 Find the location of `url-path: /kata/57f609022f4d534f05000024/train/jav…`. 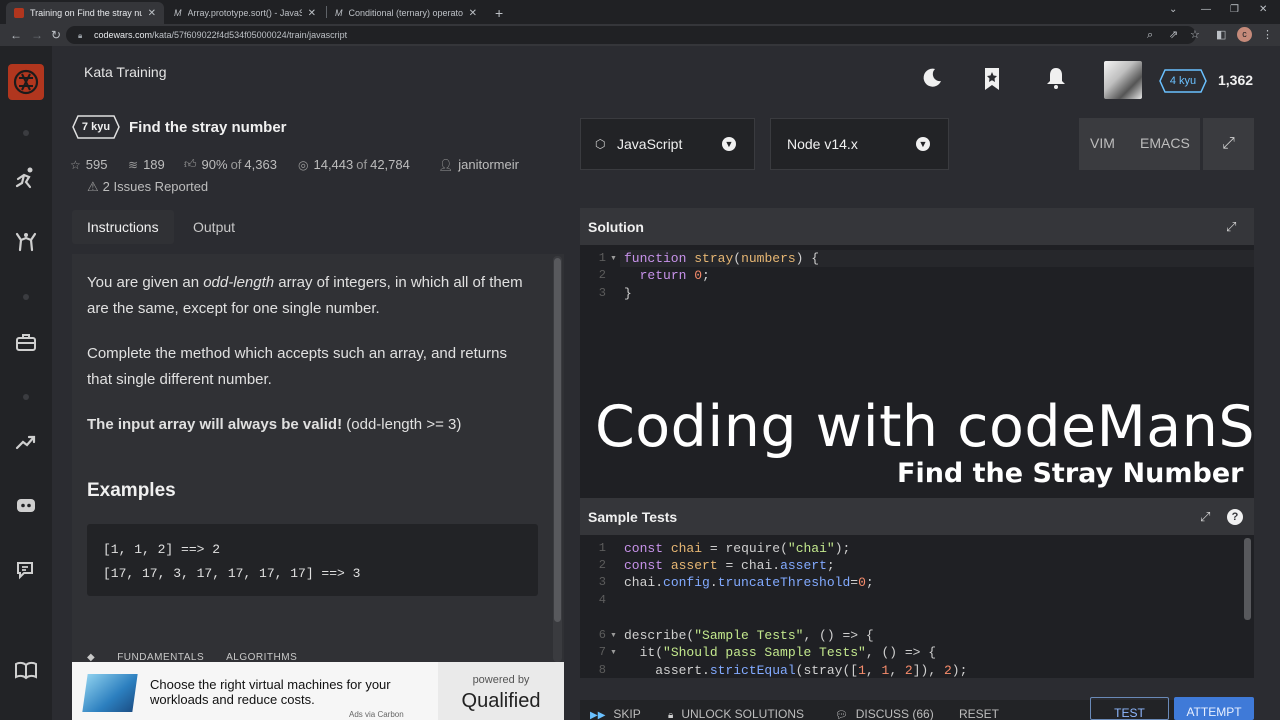

url-path: /kata/57f609022f4d534f05000024/train/jav… is located at coordinates (250, 35).